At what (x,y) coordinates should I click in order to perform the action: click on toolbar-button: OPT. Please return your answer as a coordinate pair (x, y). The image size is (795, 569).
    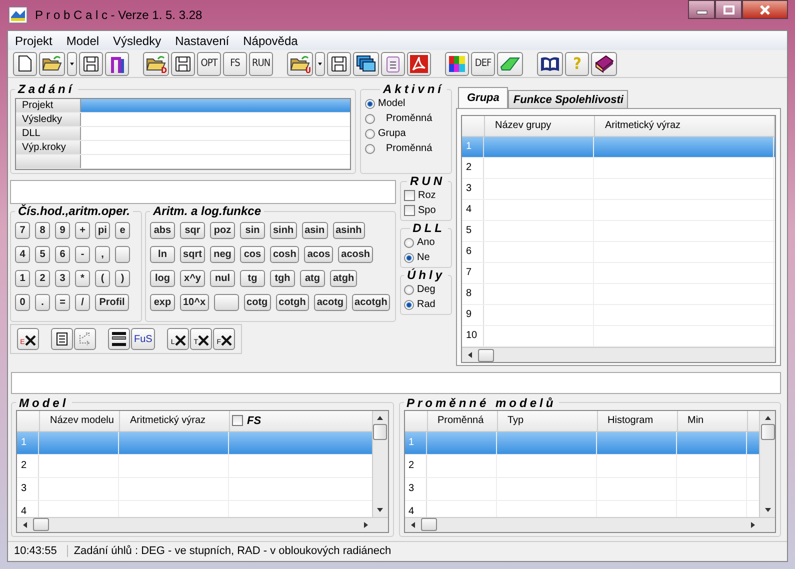
    Looking at the image, I should click on (209, 64).